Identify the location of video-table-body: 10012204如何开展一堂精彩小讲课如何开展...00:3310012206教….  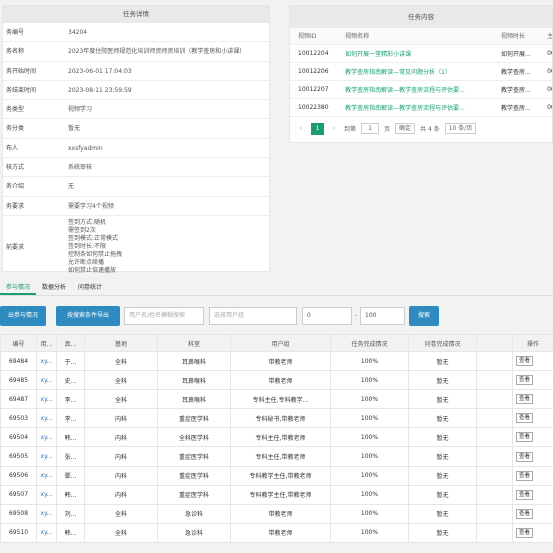
(421, 80).